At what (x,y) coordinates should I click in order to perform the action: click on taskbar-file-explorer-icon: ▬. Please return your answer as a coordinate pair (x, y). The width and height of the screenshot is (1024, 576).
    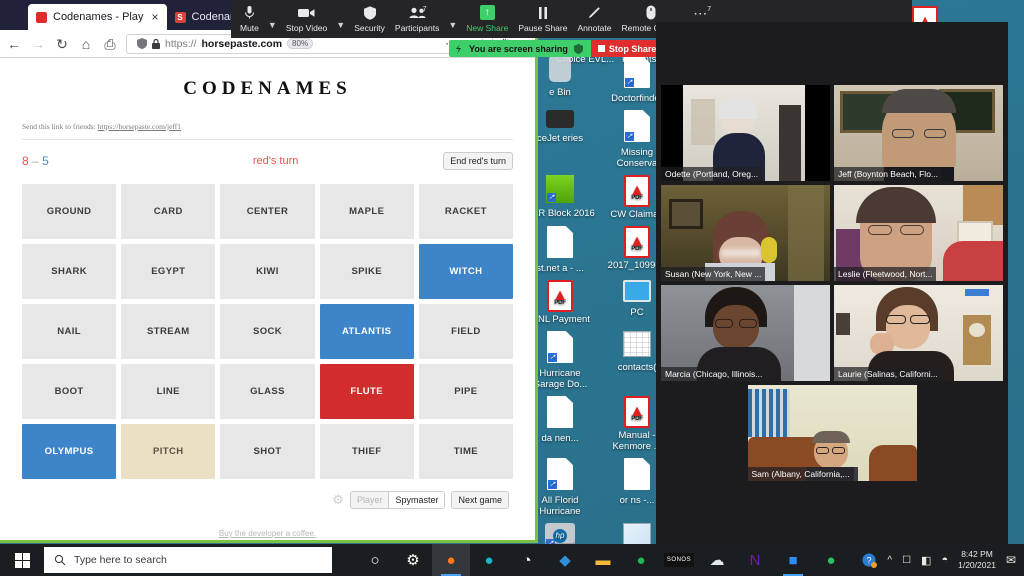
    Looking at the image, I should click on (603, 560).